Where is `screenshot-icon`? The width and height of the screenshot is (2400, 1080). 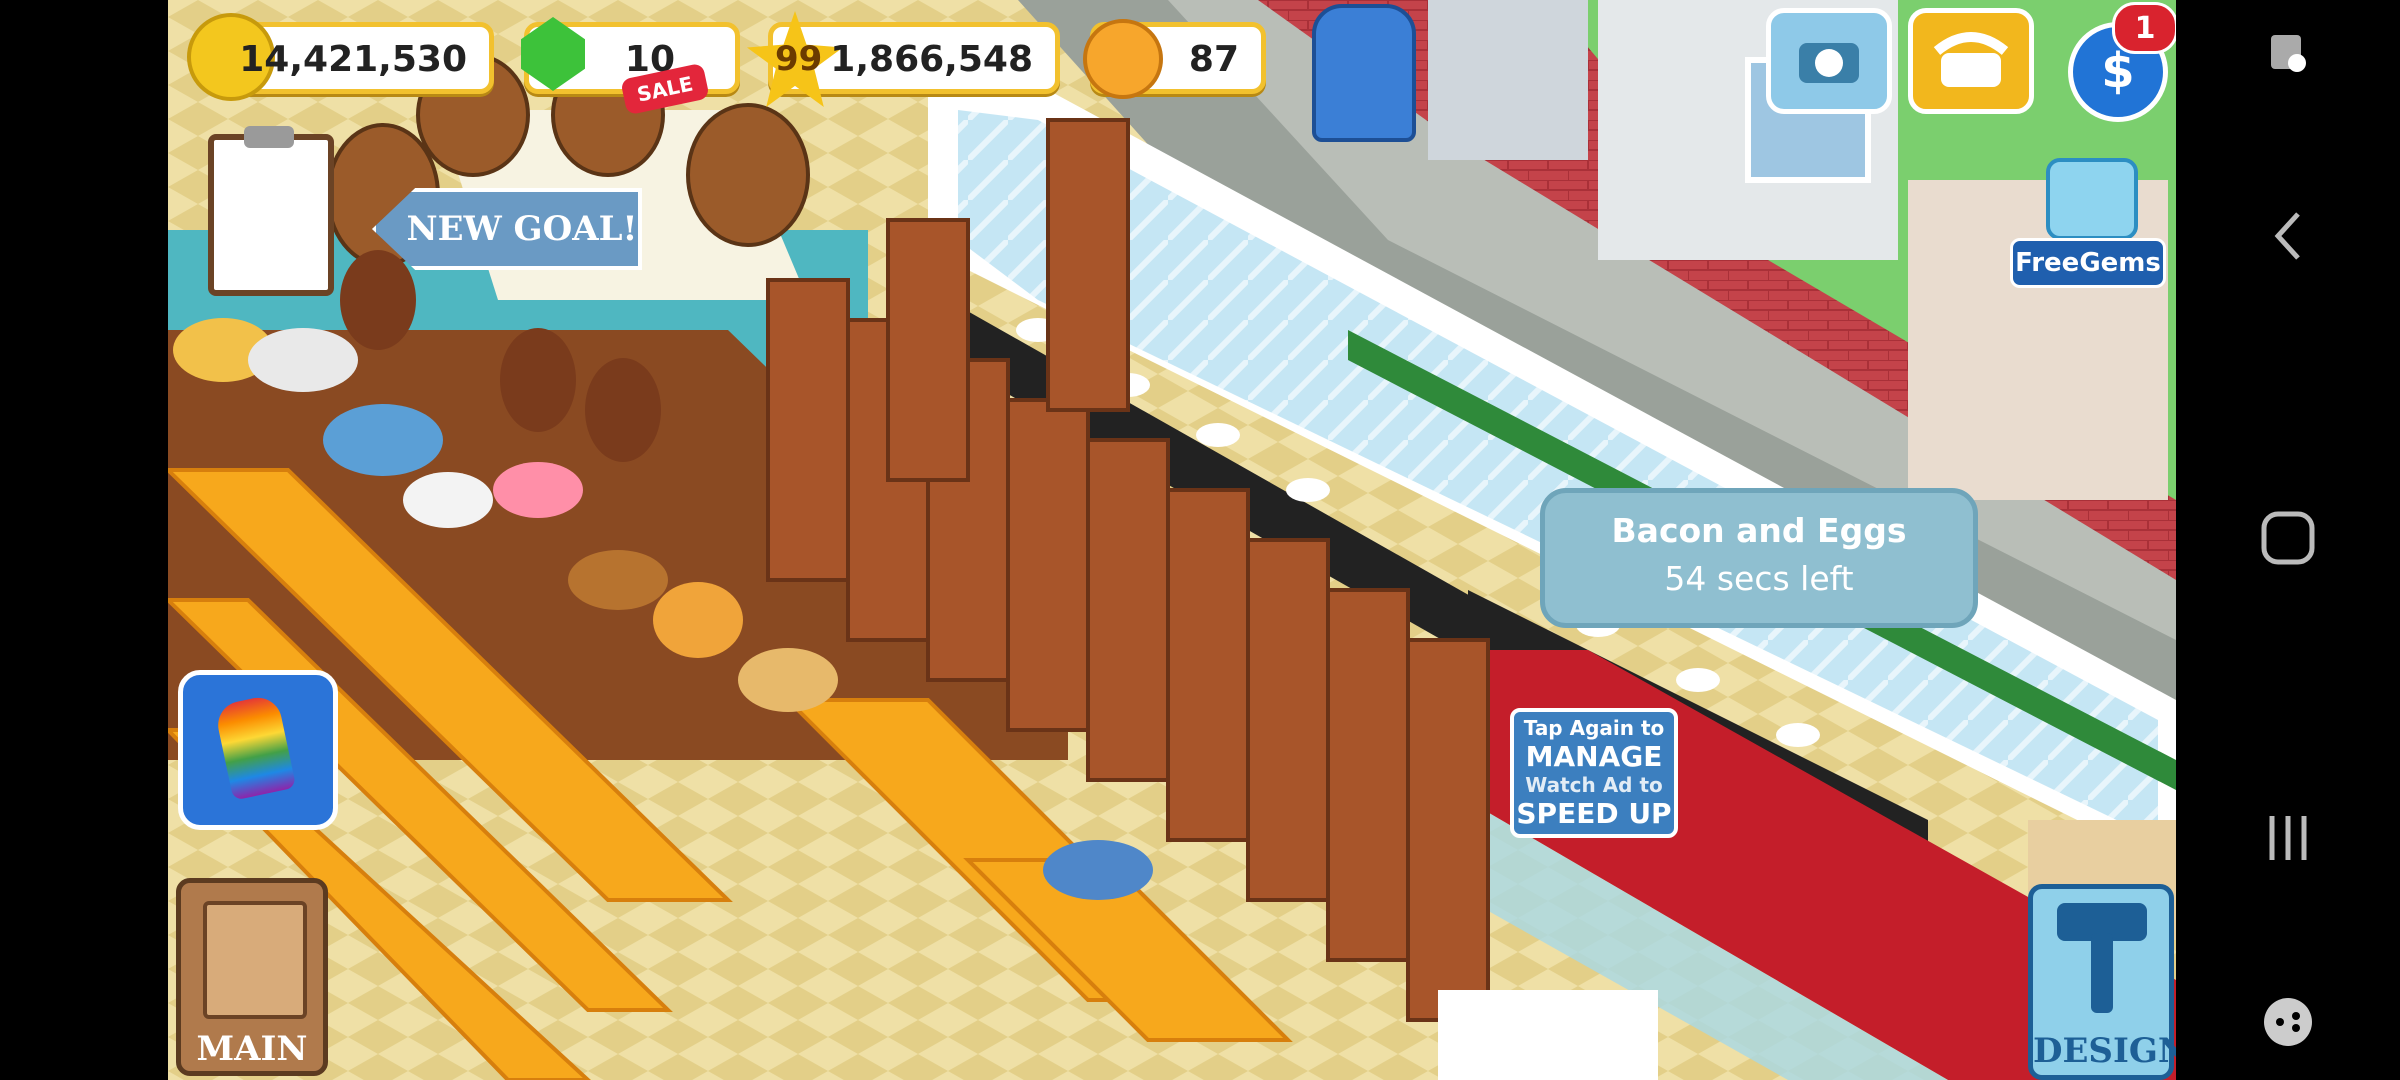
screenshot-icon is located at coordinates (2288, 53).